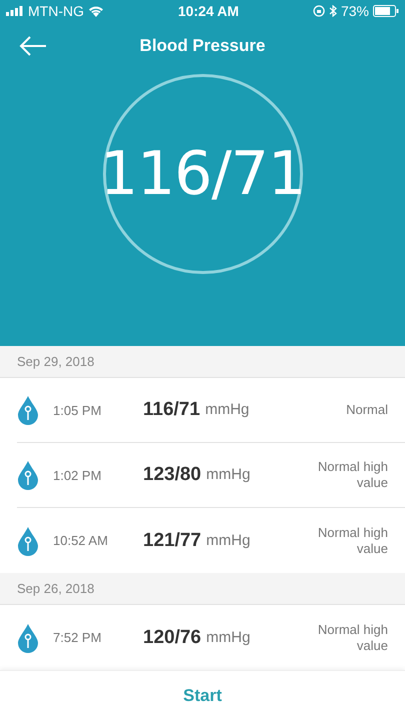  I want to click on carrier-name: MTN-NG, so click(56, 11).